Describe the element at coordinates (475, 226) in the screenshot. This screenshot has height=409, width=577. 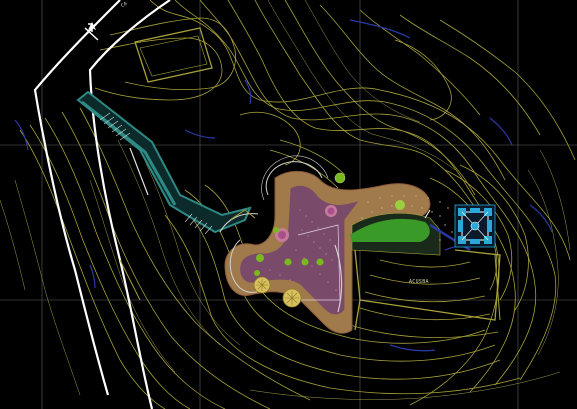
I see `pavilion-icon` at that location.